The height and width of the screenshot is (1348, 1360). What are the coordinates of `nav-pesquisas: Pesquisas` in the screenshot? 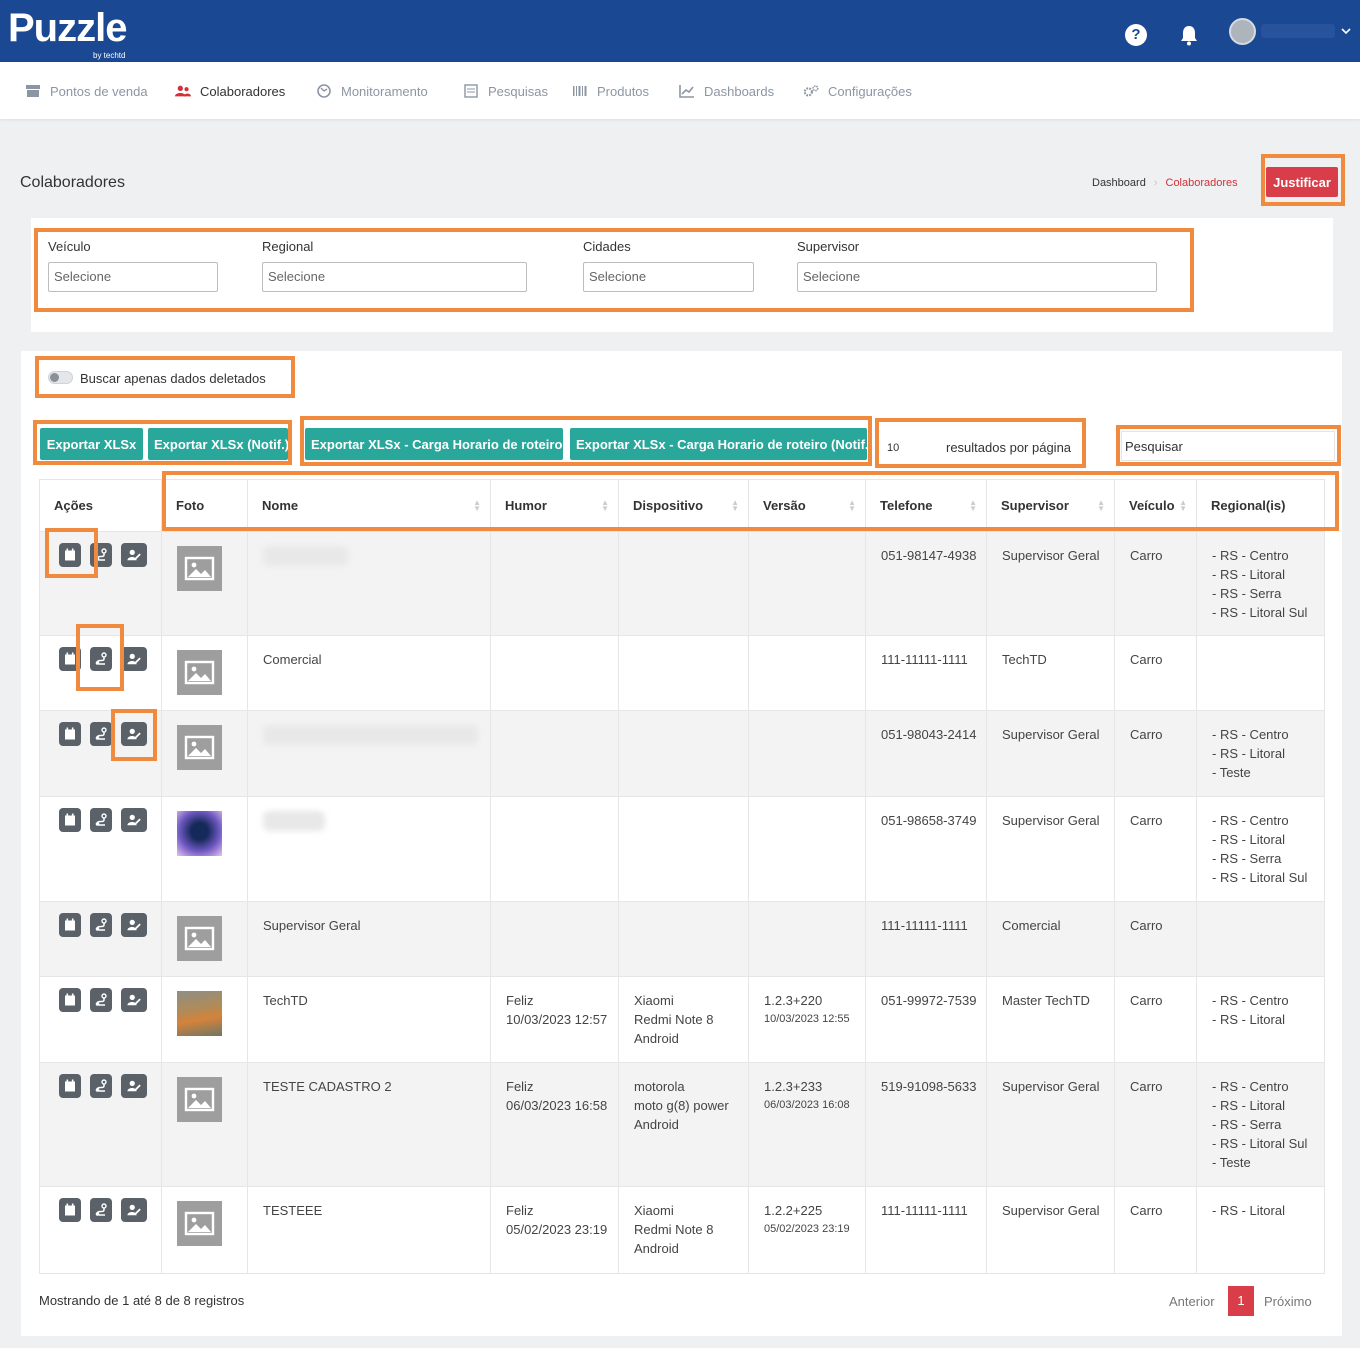 It's located at (505, 91).